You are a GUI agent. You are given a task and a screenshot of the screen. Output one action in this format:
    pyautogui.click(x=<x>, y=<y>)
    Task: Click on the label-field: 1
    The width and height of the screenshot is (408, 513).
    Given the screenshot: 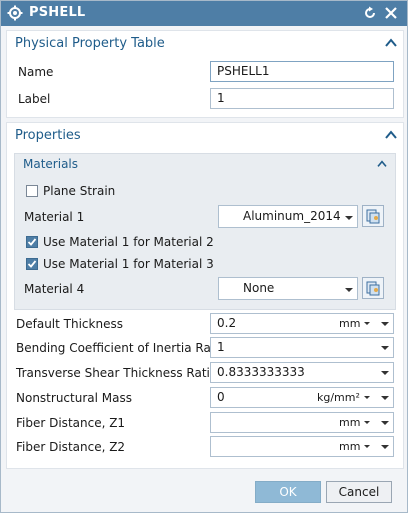 What is the action you would take?
    pyautogui.click(x=302, y=98)
    